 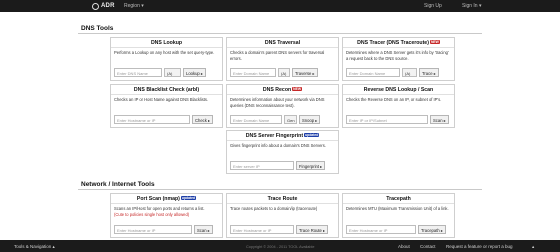 I want to click on site-logo: ADR, so click(x=103, y=6).